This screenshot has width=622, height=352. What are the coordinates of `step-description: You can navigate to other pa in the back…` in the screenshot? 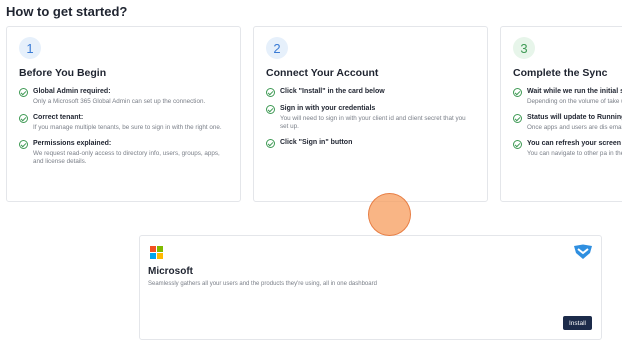 It's located at (574, 153).